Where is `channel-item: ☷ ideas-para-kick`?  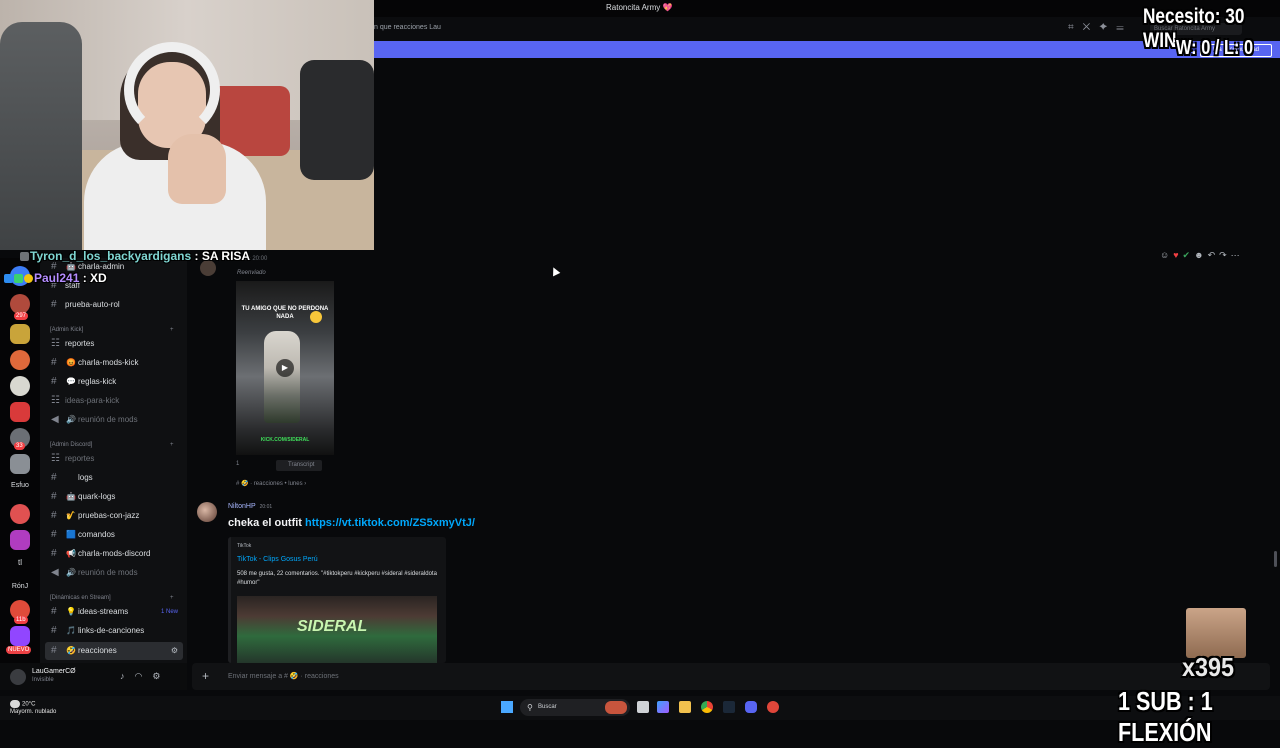
channel-item: ☷ ideas-para-kick is located at coordinates (113, 401).